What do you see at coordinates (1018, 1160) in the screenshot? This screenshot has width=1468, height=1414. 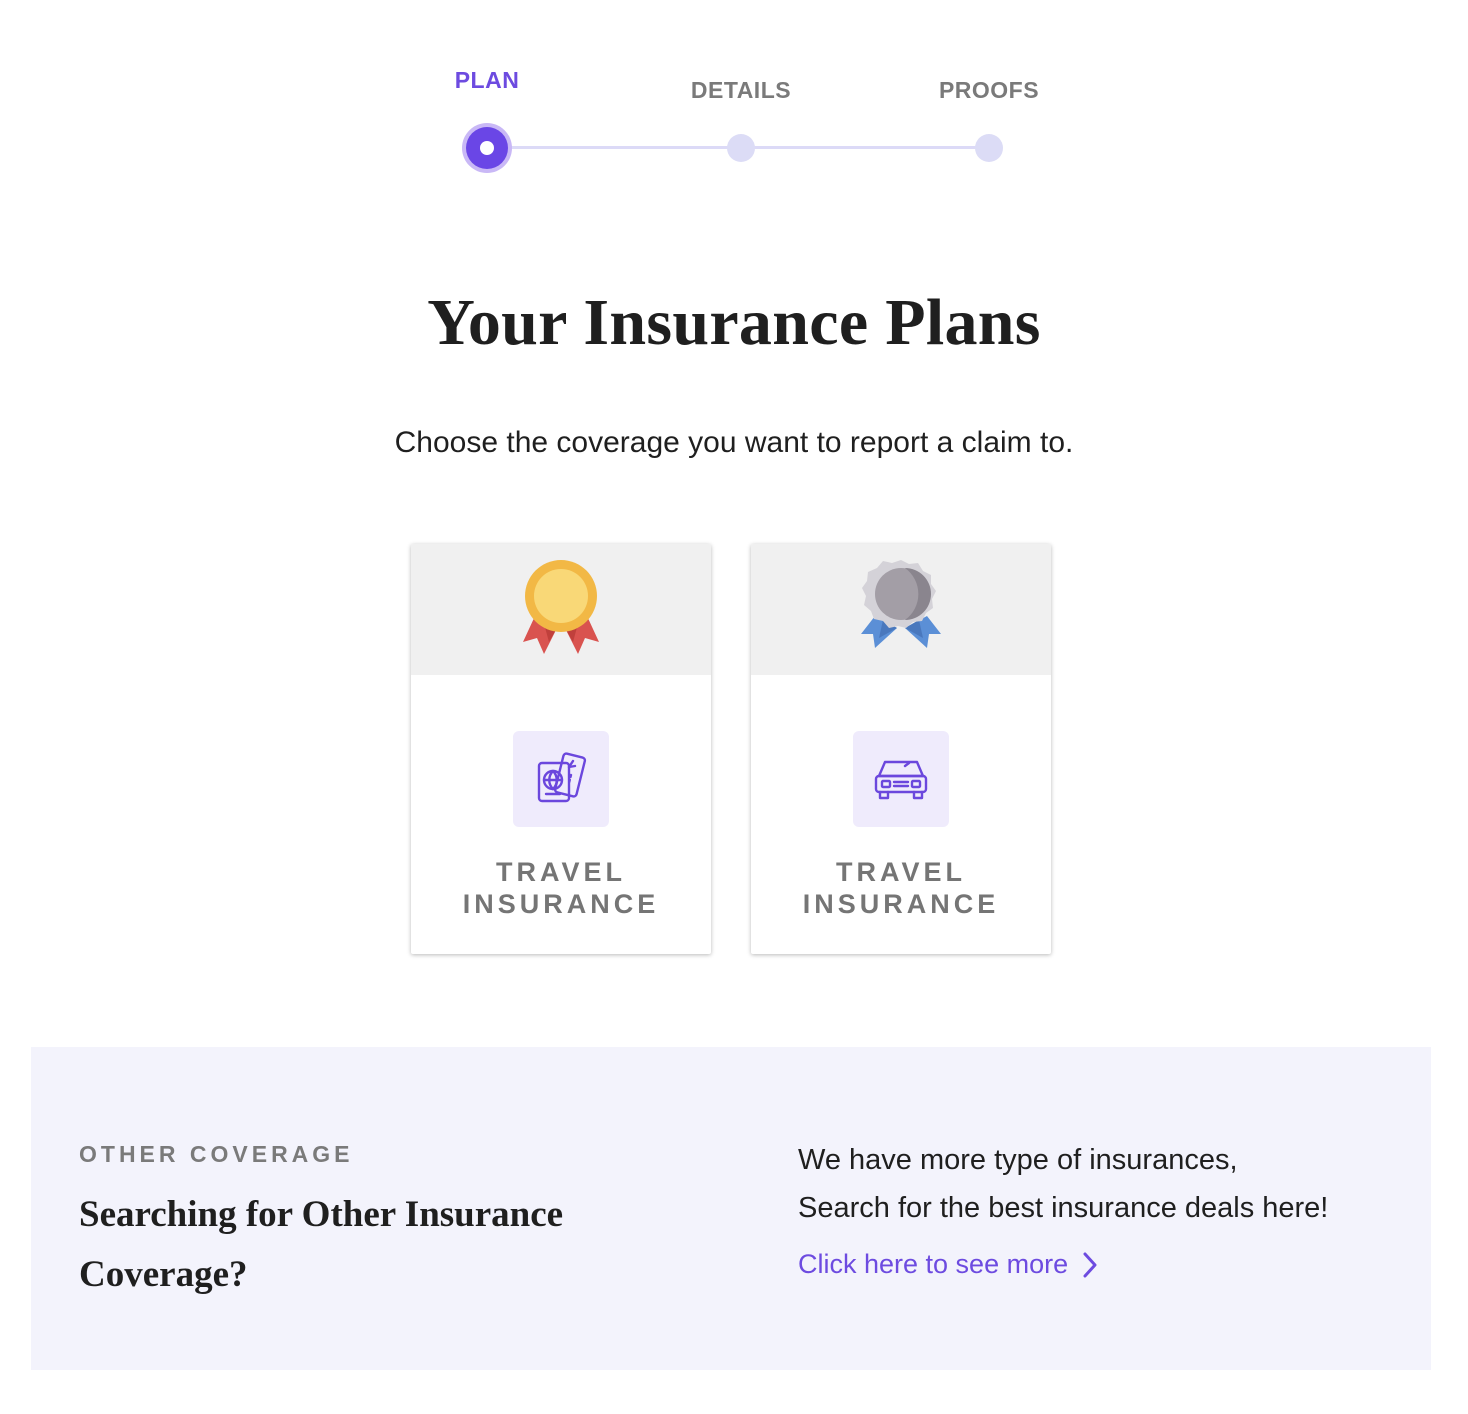 I see `other-coverage-text-line-1: We have more type of insurances,` at bounding box center [1018, 1160].